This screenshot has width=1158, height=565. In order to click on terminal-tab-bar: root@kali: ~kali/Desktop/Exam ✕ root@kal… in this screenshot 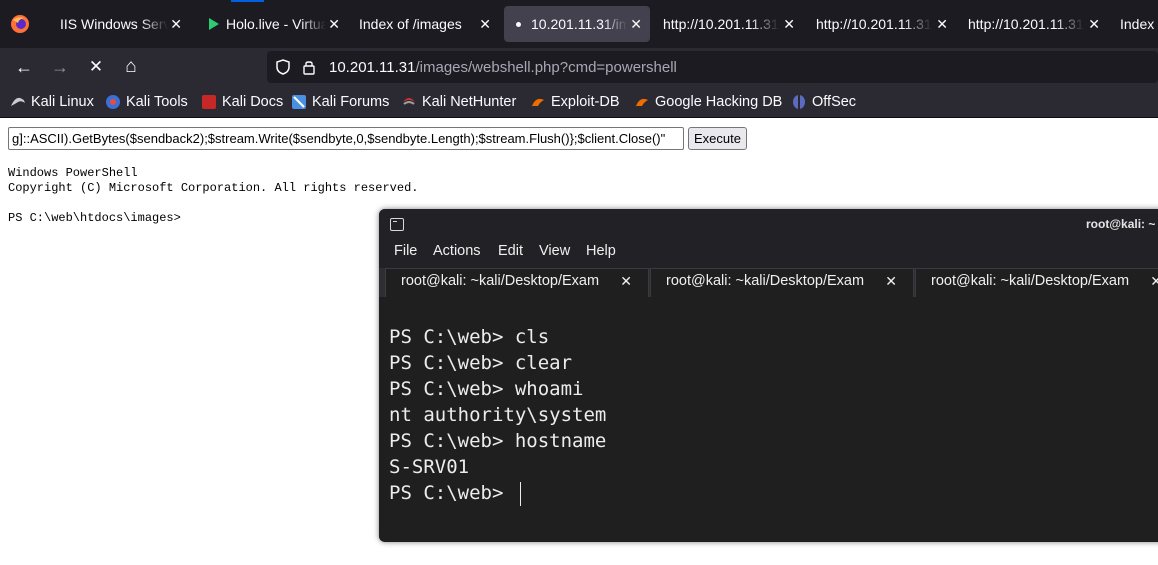, I will do `click(768, 282)`.